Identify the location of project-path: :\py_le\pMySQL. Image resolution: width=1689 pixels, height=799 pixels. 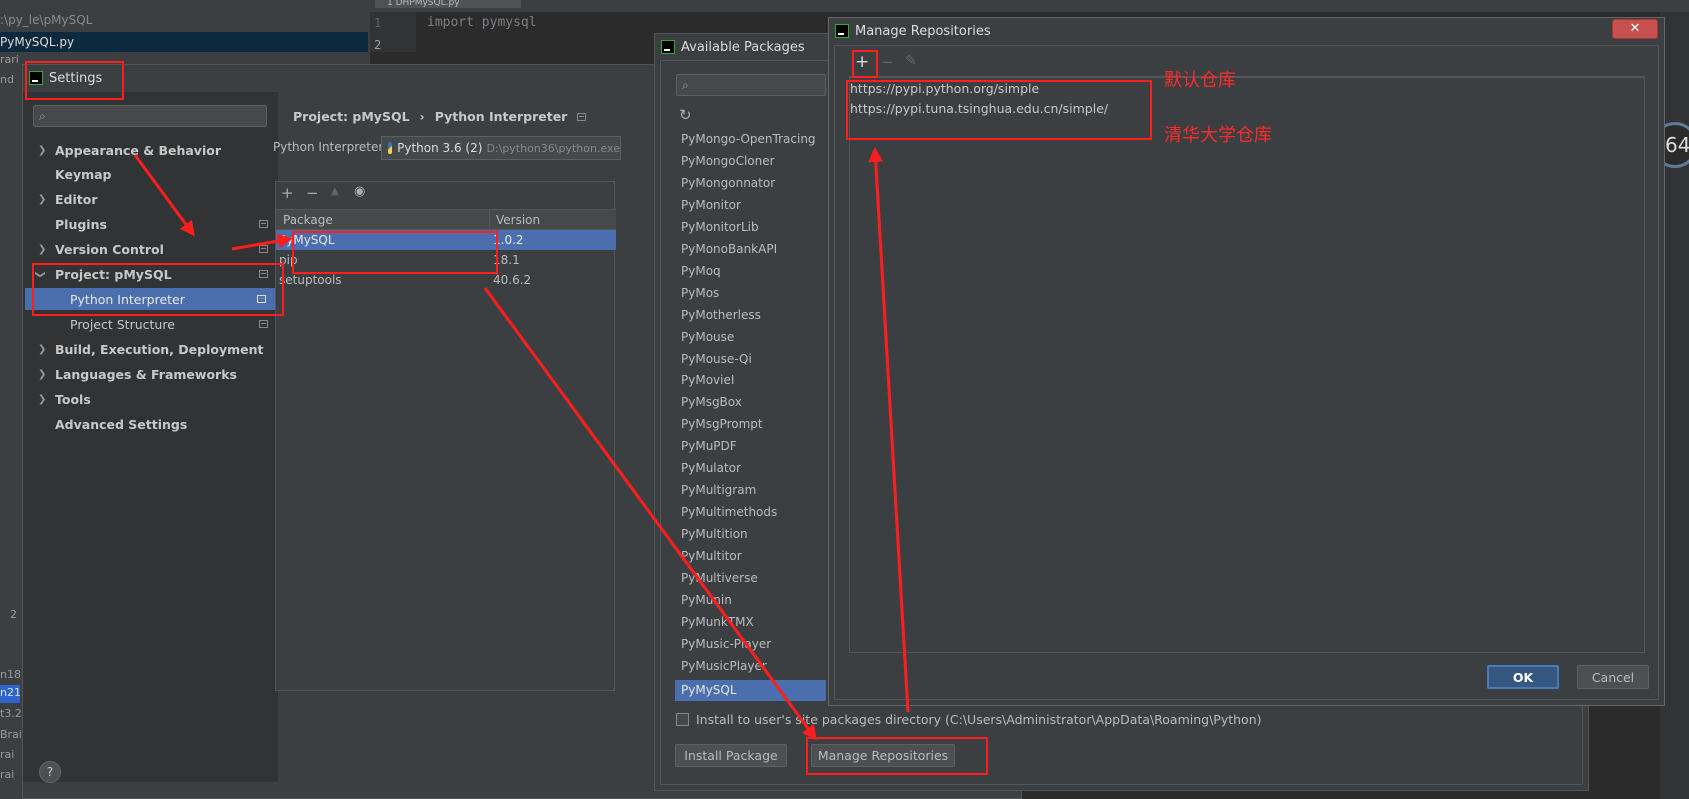
(46, 20).